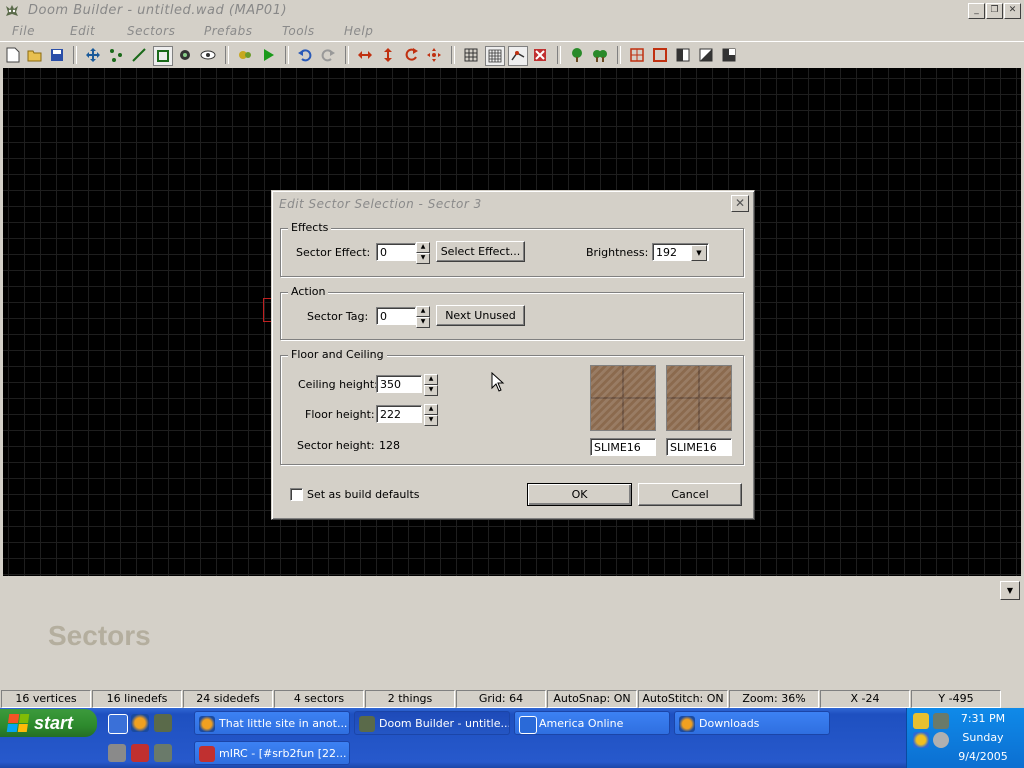 This screenshot has width=1024, height=768. What do you see at coordinates (310, 227) in the screenshot?
I see `effects-group-label: Effects` at bounding box center [310, 227].